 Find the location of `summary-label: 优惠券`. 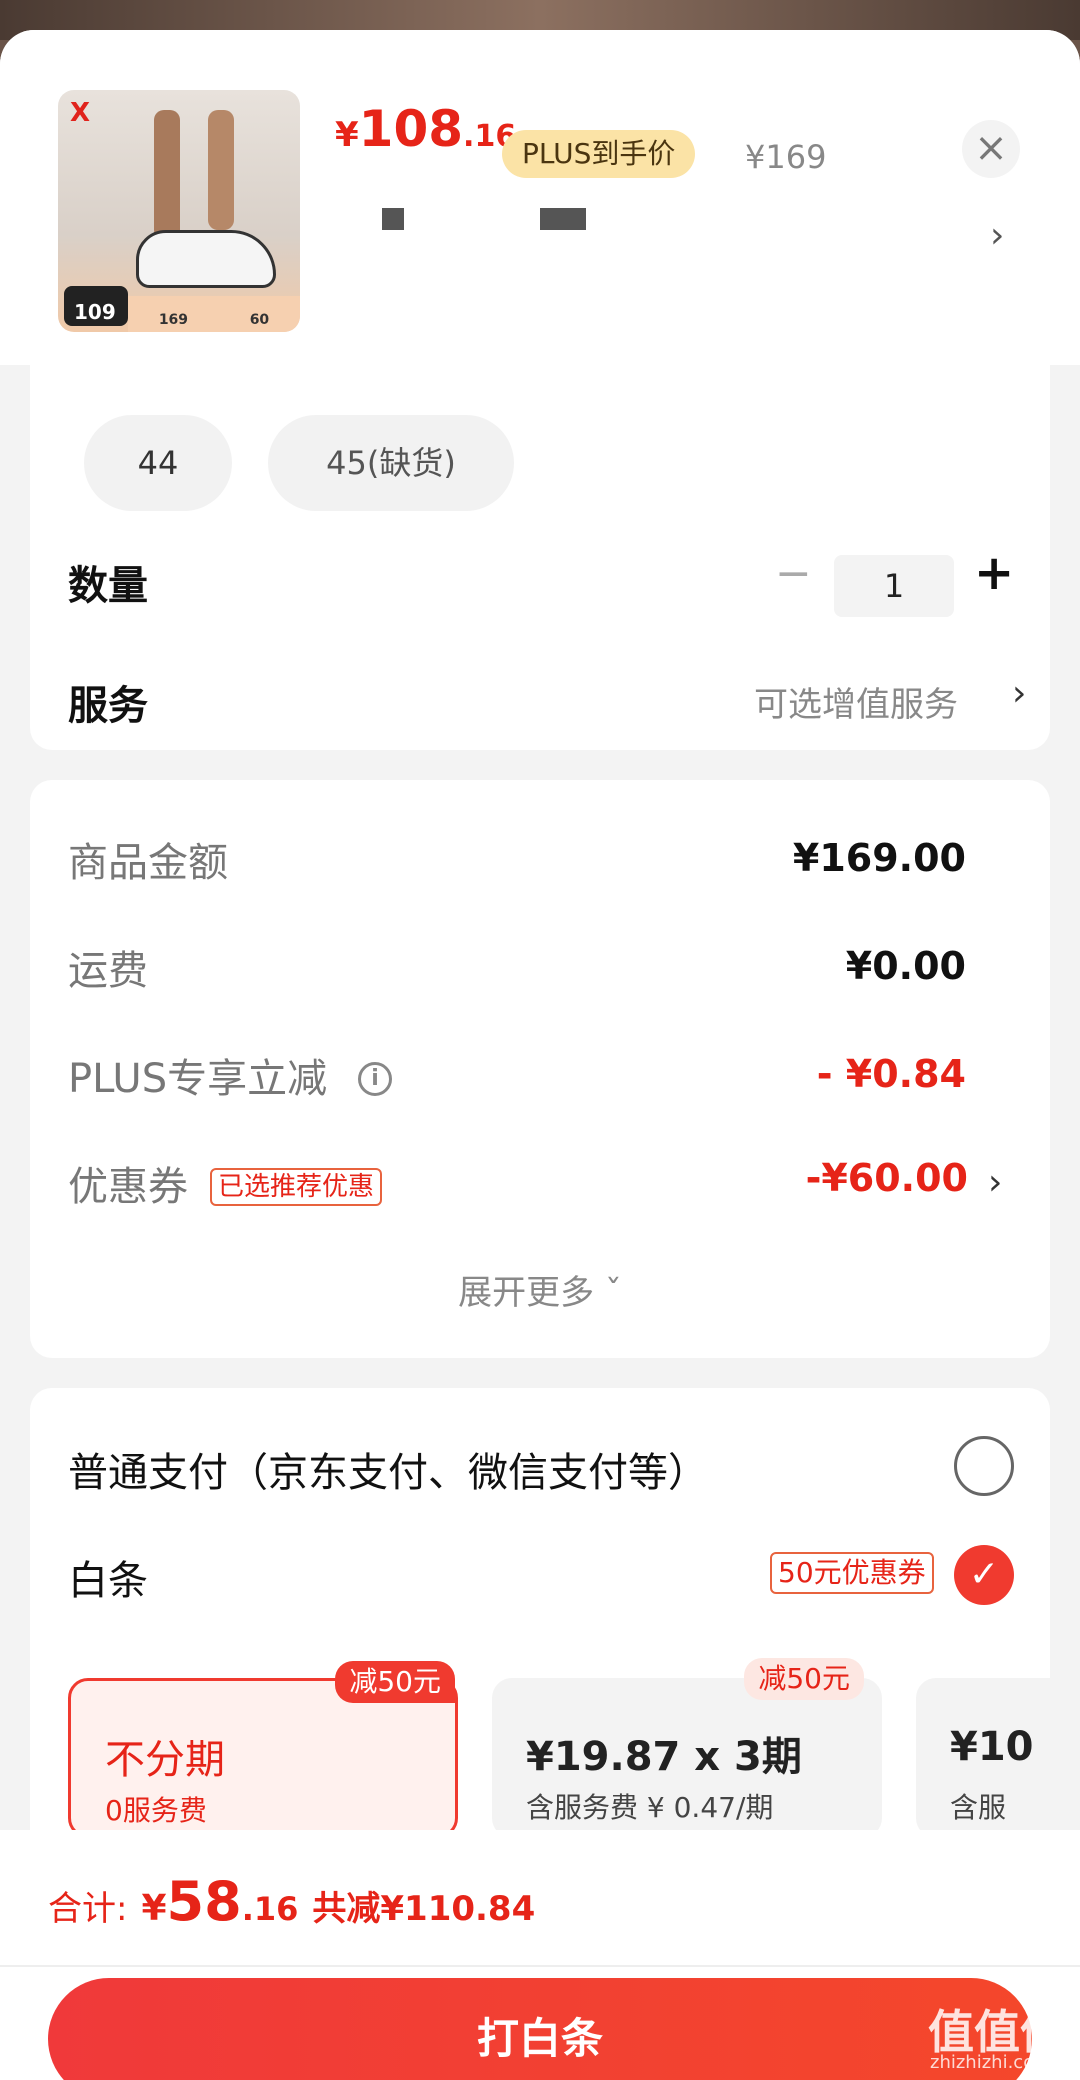

summary-label: 优惠券 is located at coordinates (128, 1187).